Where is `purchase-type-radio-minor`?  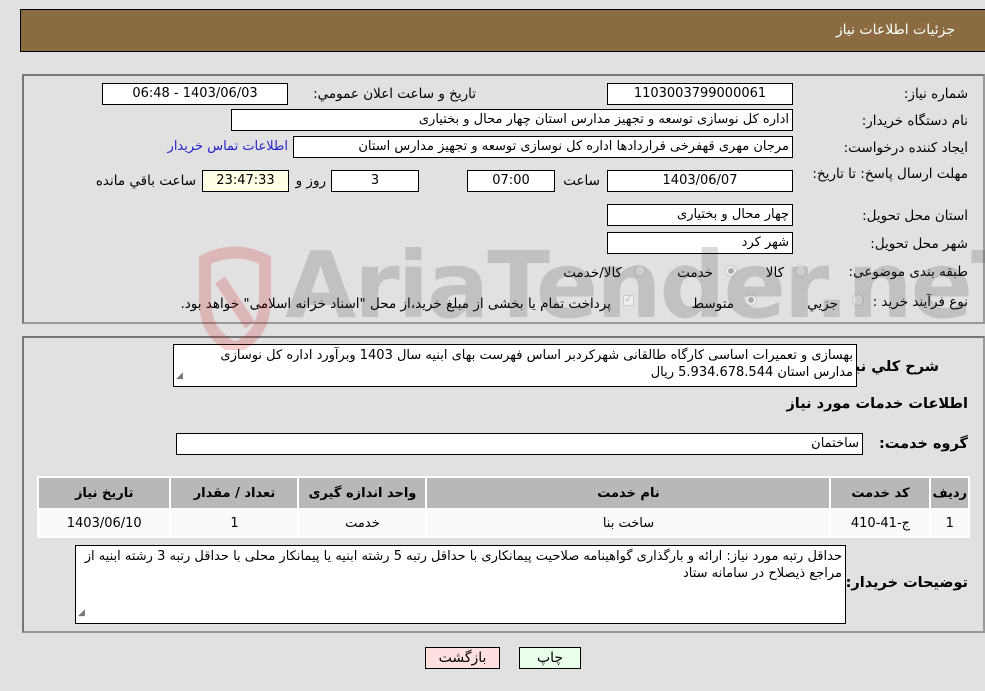 purchase-type-radio-minor is located at coordinates (858, 300).